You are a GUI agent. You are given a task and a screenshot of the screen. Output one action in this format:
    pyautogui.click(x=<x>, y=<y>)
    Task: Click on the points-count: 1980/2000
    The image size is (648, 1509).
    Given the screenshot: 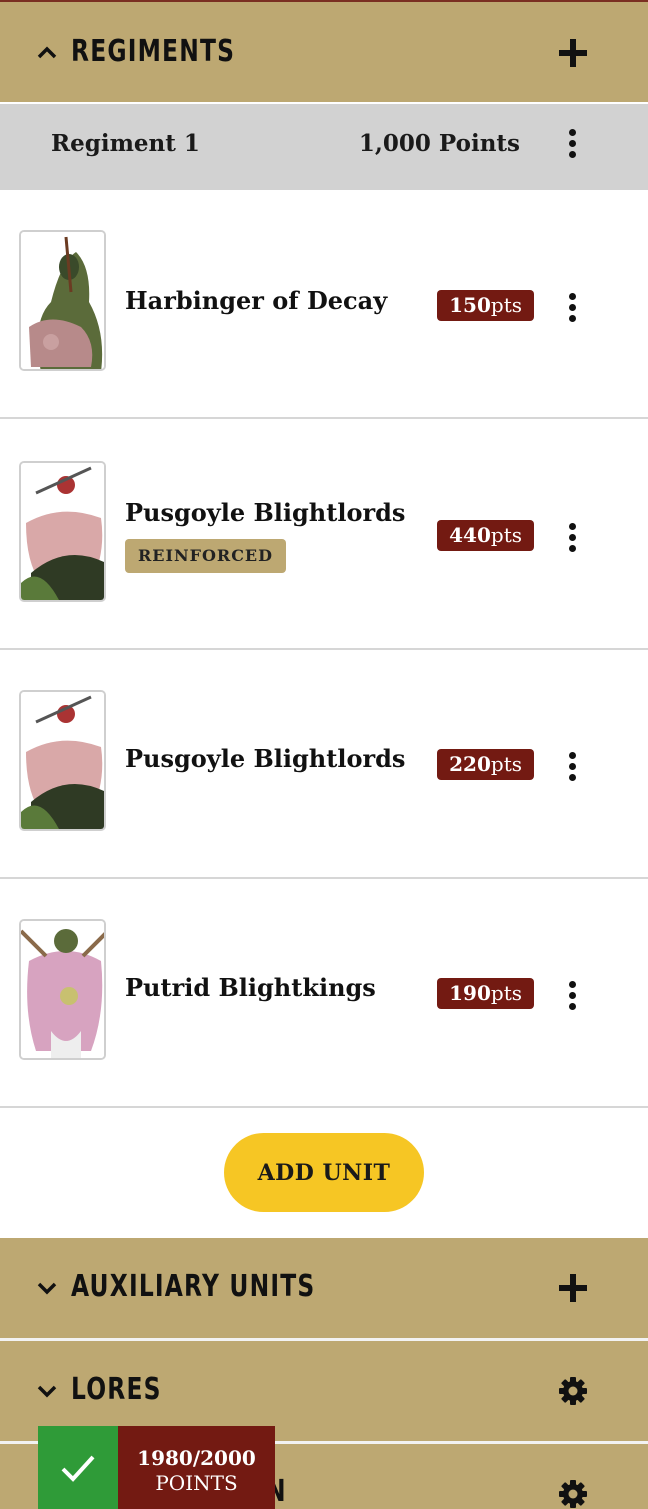 What is the action you would take?
    pyautogui.click(x=196, y=1458)
    